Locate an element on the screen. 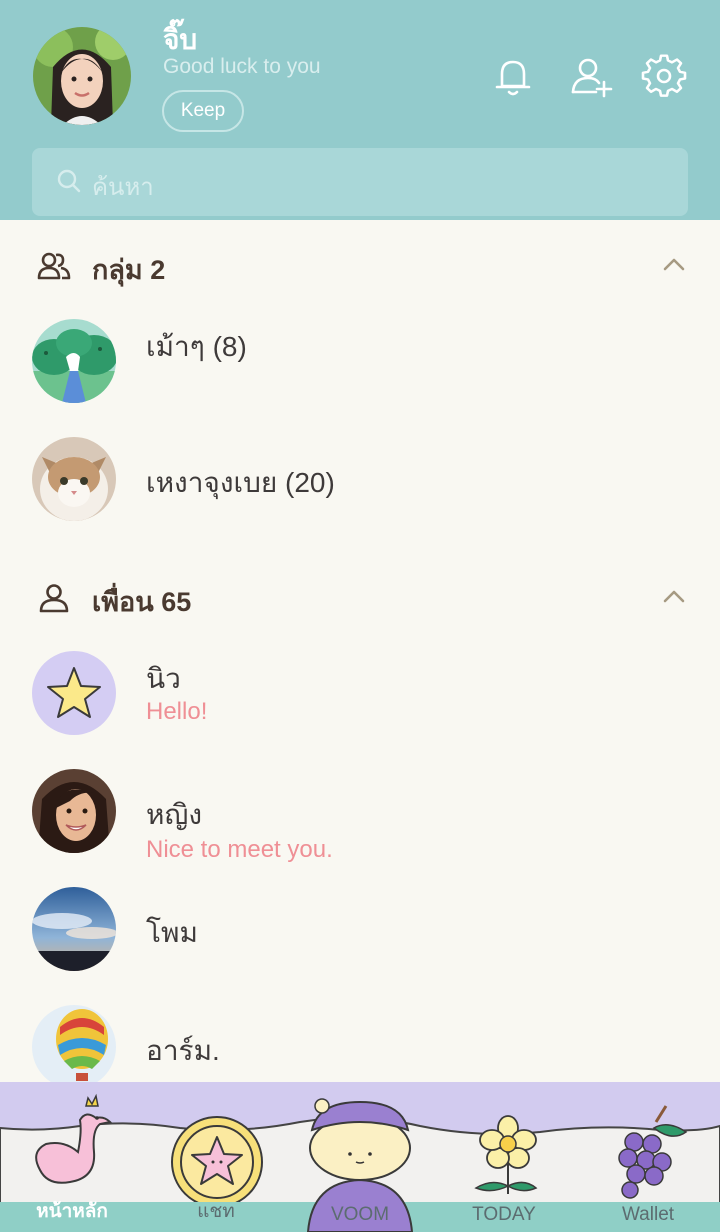 The width and height of the screenshot is (720, 1232). swan-icon is located at coordinates (74, 1138).